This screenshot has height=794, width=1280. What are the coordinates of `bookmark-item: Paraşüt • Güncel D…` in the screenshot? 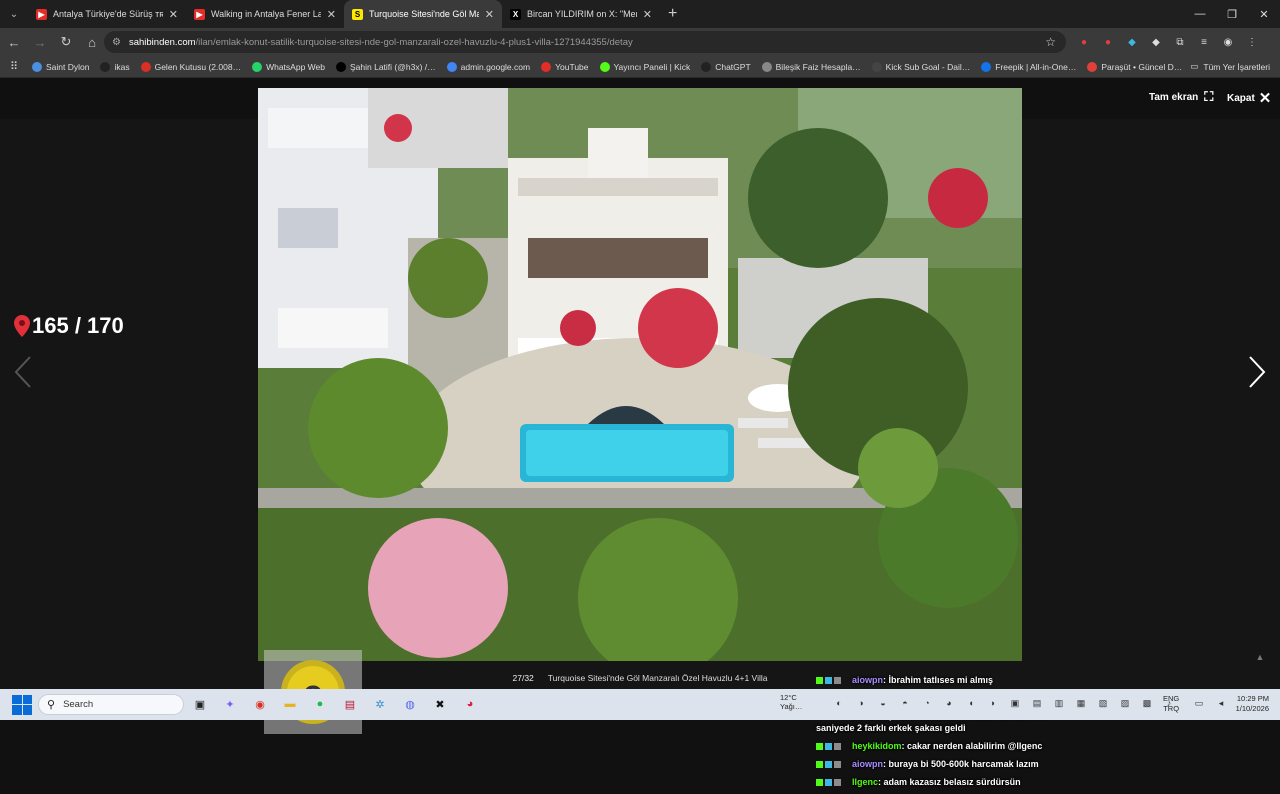 It's located at (1135, 66).